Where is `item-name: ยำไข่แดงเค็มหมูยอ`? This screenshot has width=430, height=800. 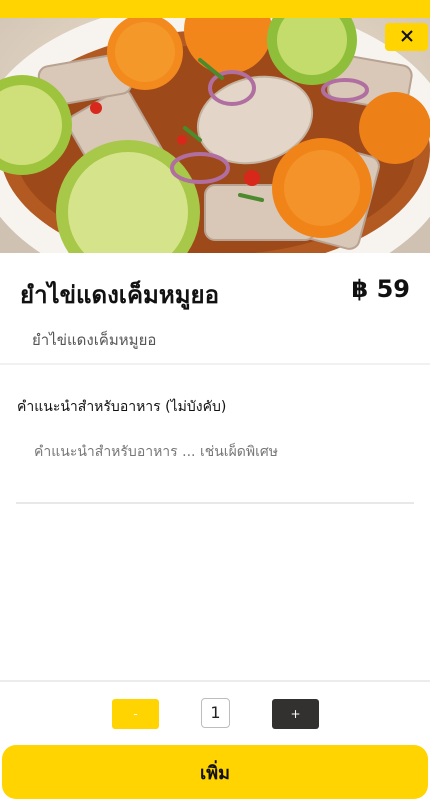 item-name: ยำไข่แดงเค็มหมูยอ is located at coordinates (119, 295).